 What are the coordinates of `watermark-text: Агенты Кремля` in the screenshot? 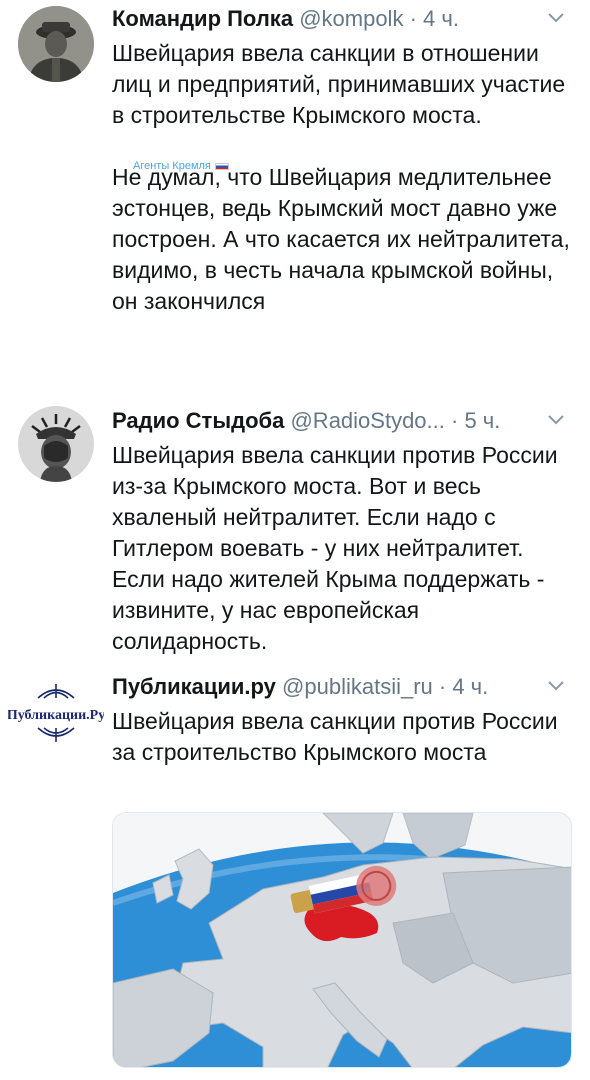 It's located at (172, 166).